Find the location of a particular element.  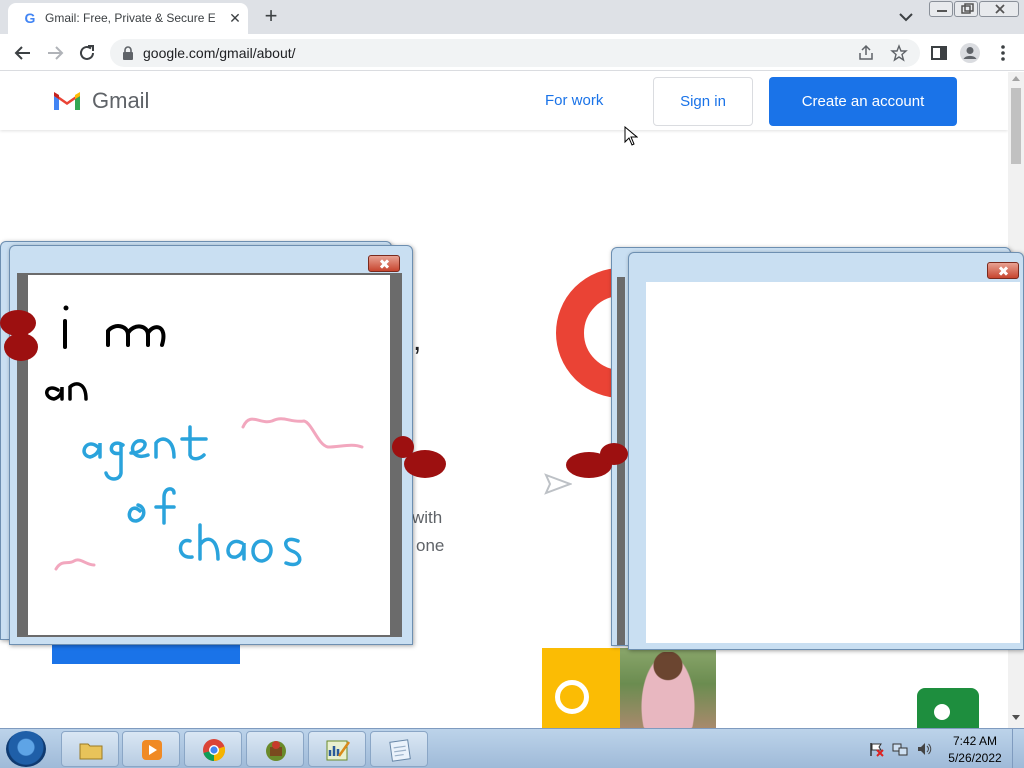

show-desktop-button is located at coordinates (1018, 748).